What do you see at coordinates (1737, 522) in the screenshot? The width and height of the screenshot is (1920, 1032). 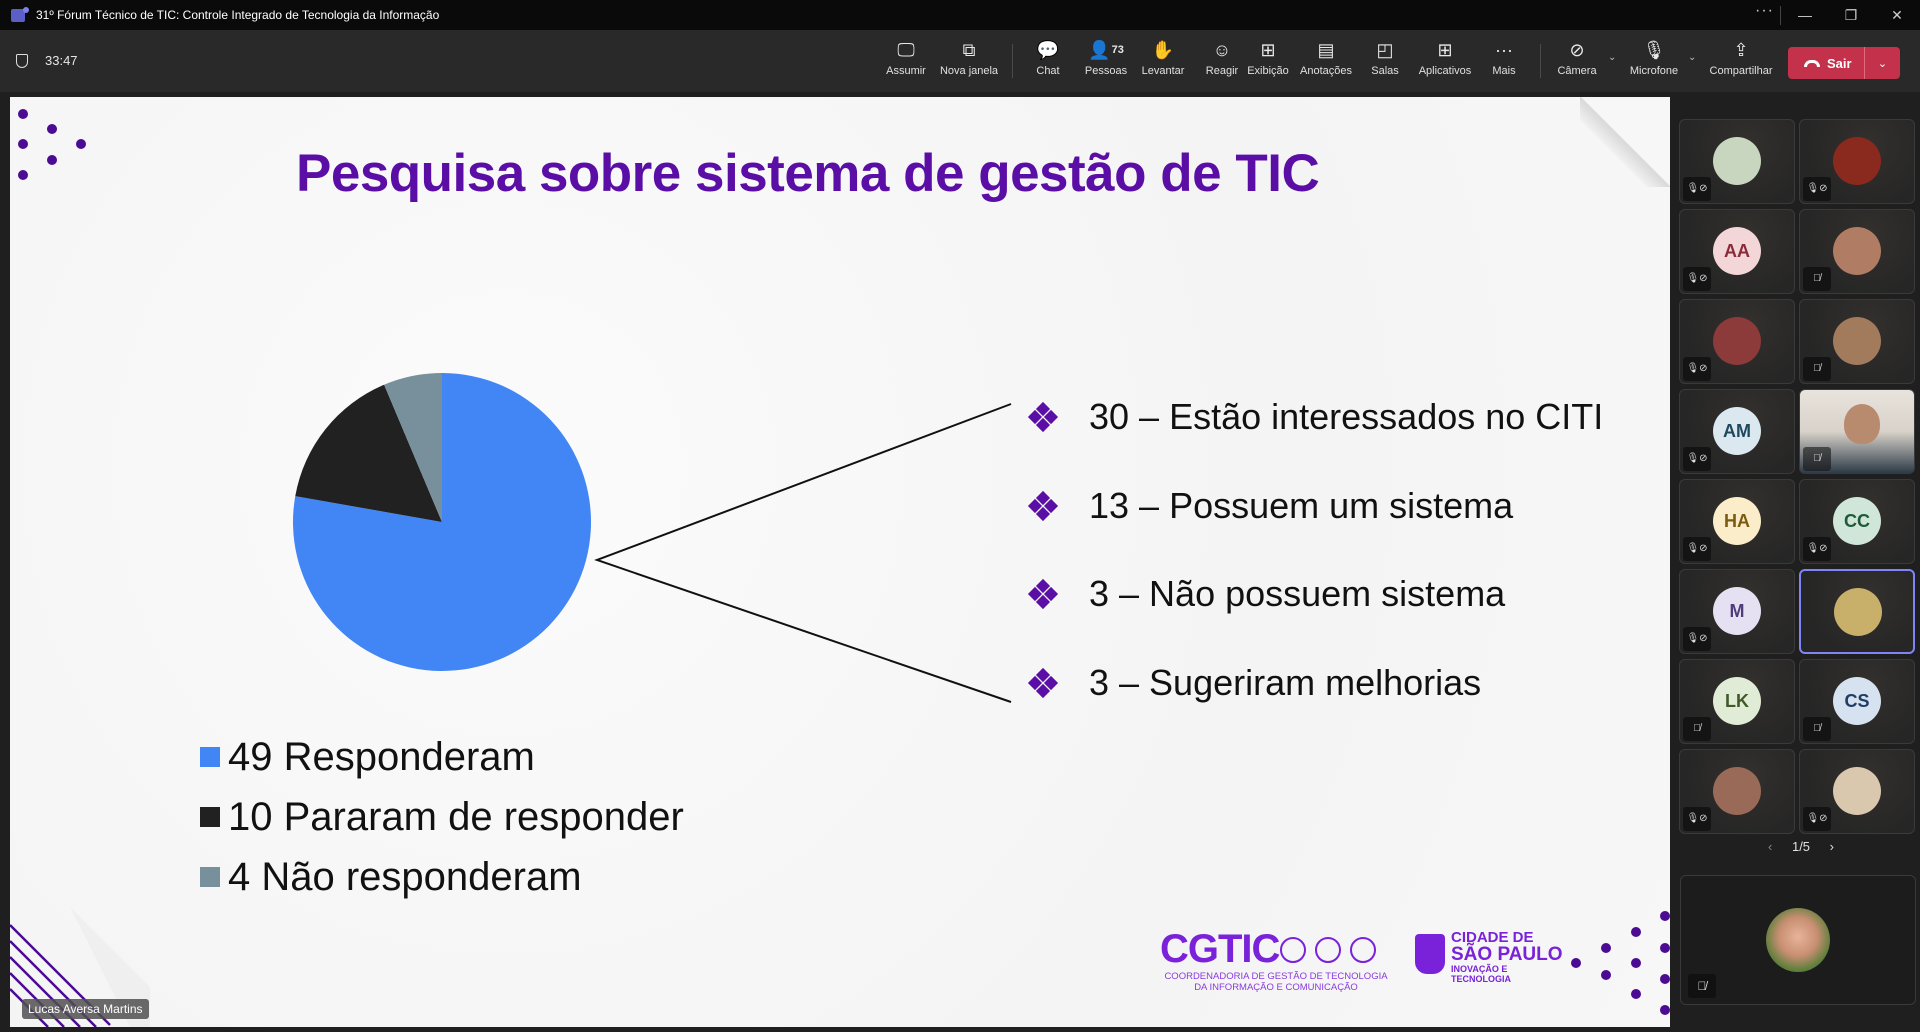 I see `participant-tile: HA 🎙⊘` at bounding box center [1737, 522].